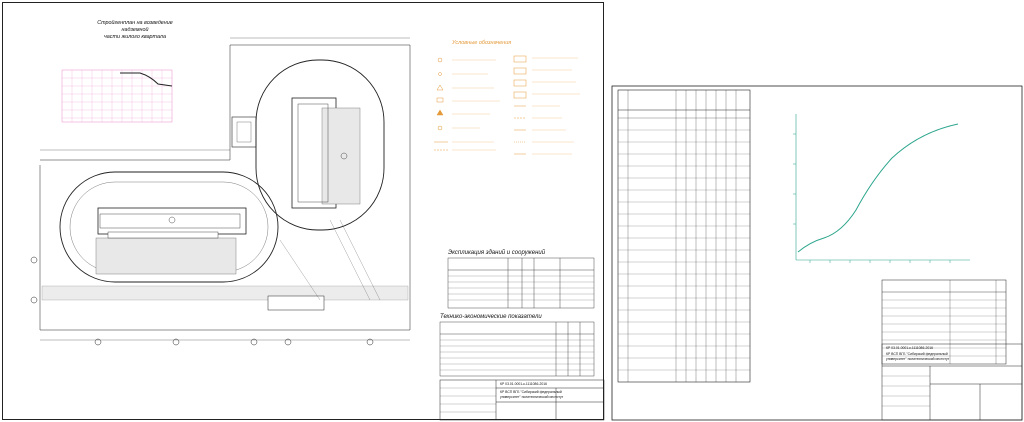 The image size is (1024, 422). What do you see at coordinates (482, 43) in the screenshot?
I see `legend-title: Условные обозначения` at bounding box center [482, 43].